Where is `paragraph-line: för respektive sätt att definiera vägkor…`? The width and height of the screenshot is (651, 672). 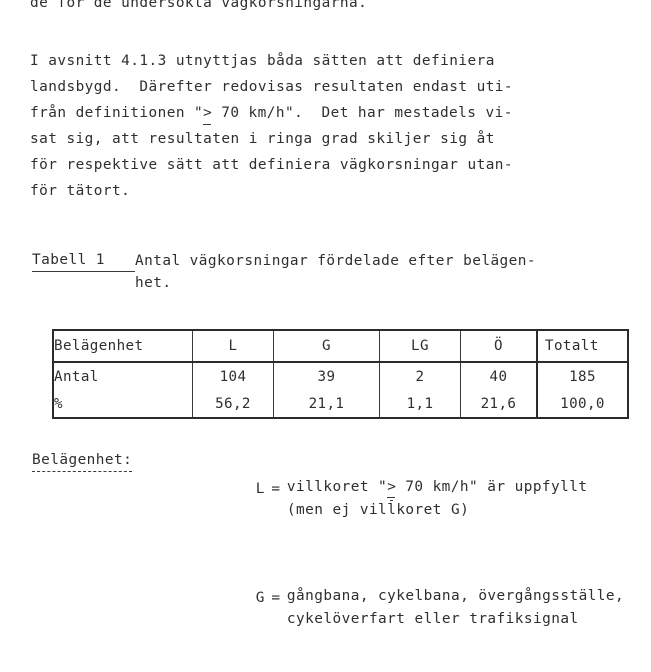 paragraph-line: för respektive sätt att definiera vägkor… is located at coordinates (272, 165).